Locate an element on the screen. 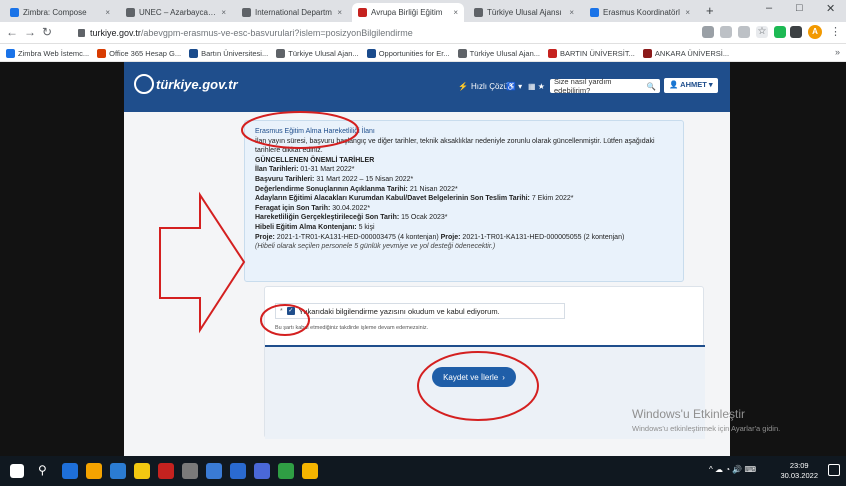 This screenshot has height=486, width=846. star-icon: ☆ is located at coordinates (762, 32).